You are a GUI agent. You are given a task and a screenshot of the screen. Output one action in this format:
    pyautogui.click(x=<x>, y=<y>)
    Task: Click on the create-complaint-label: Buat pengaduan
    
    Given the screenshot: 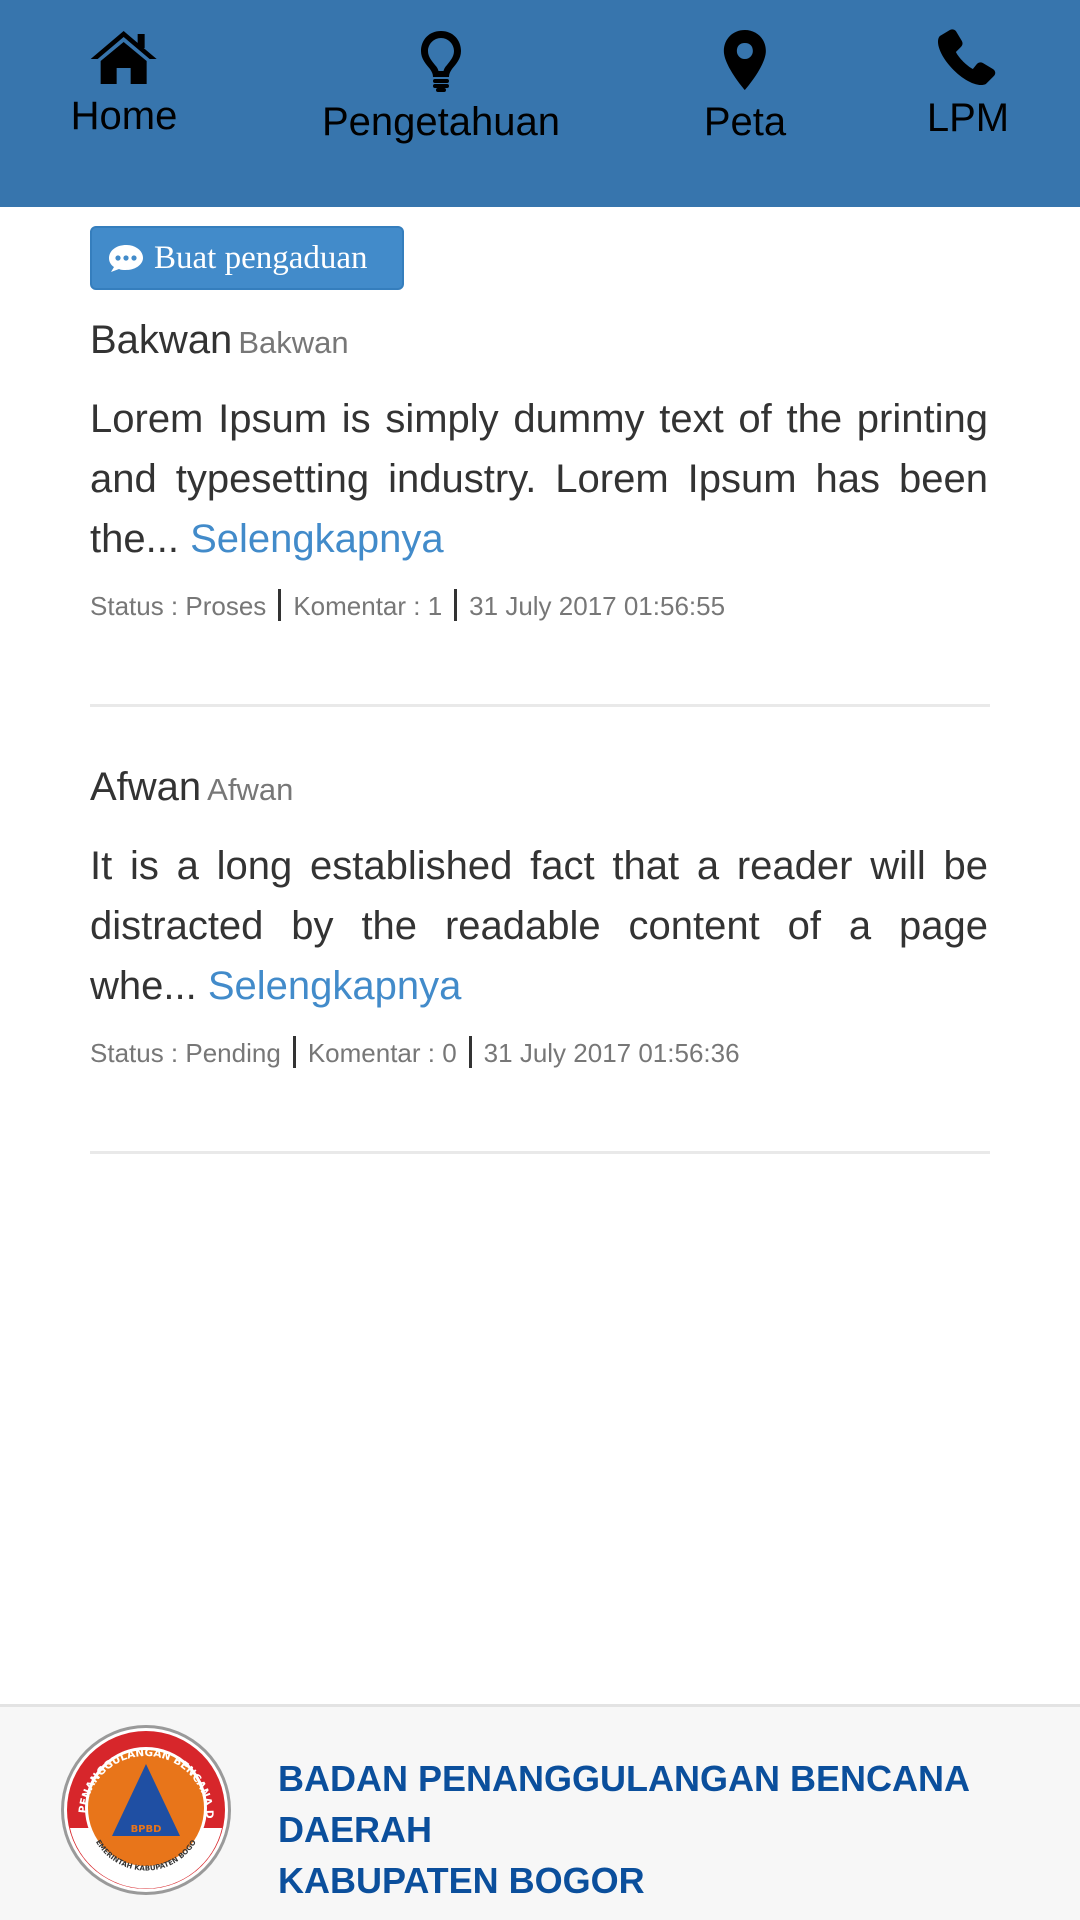 What is the action you would take?
    pyautogui.click(x=261, y=257)
    